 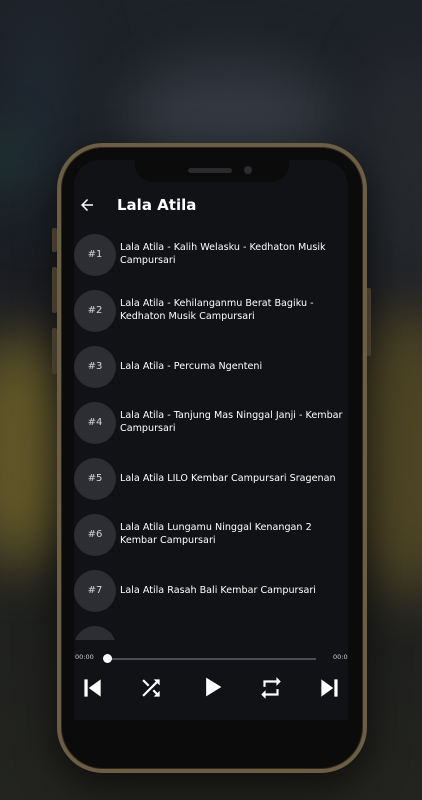 I want to click on total-time: 00:00, so click(x=340, y=657).